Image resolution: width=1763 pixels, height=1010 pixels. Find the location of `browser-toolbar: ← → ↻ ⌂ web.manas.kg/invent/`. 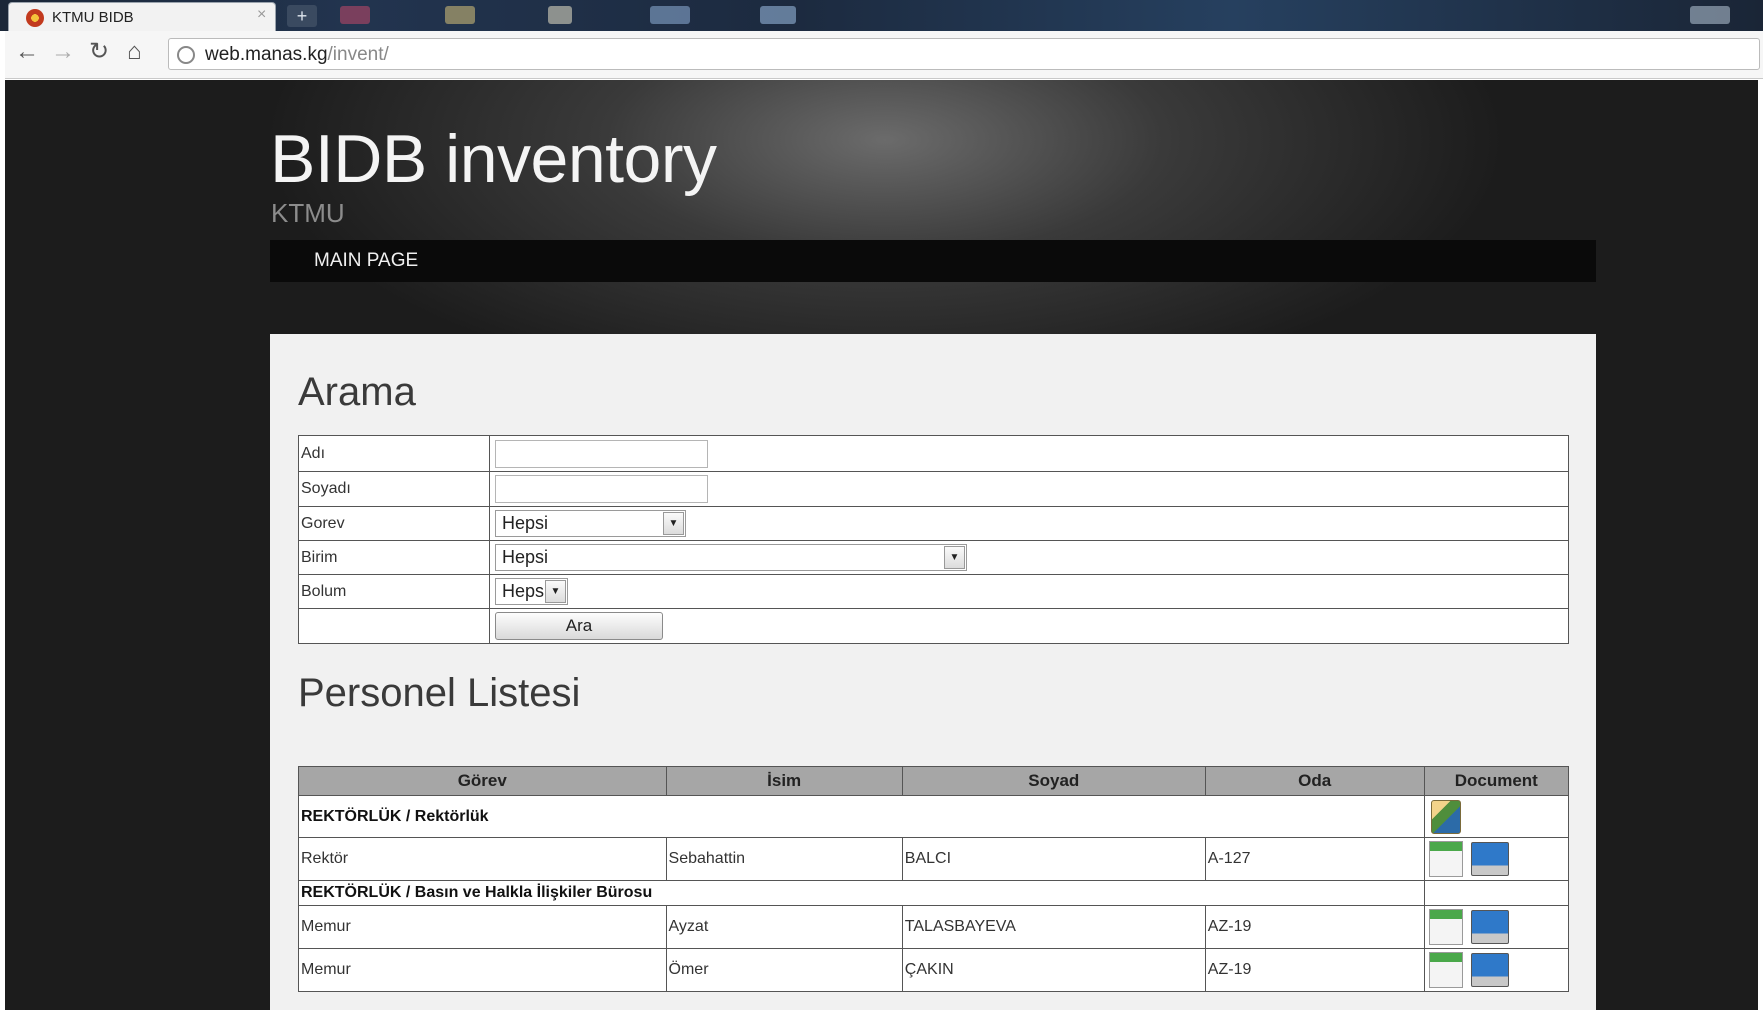

browser-toolbar: ← → ↻ ⌂ web.manas.kg/invent/ is located at coordinates (884, 55).